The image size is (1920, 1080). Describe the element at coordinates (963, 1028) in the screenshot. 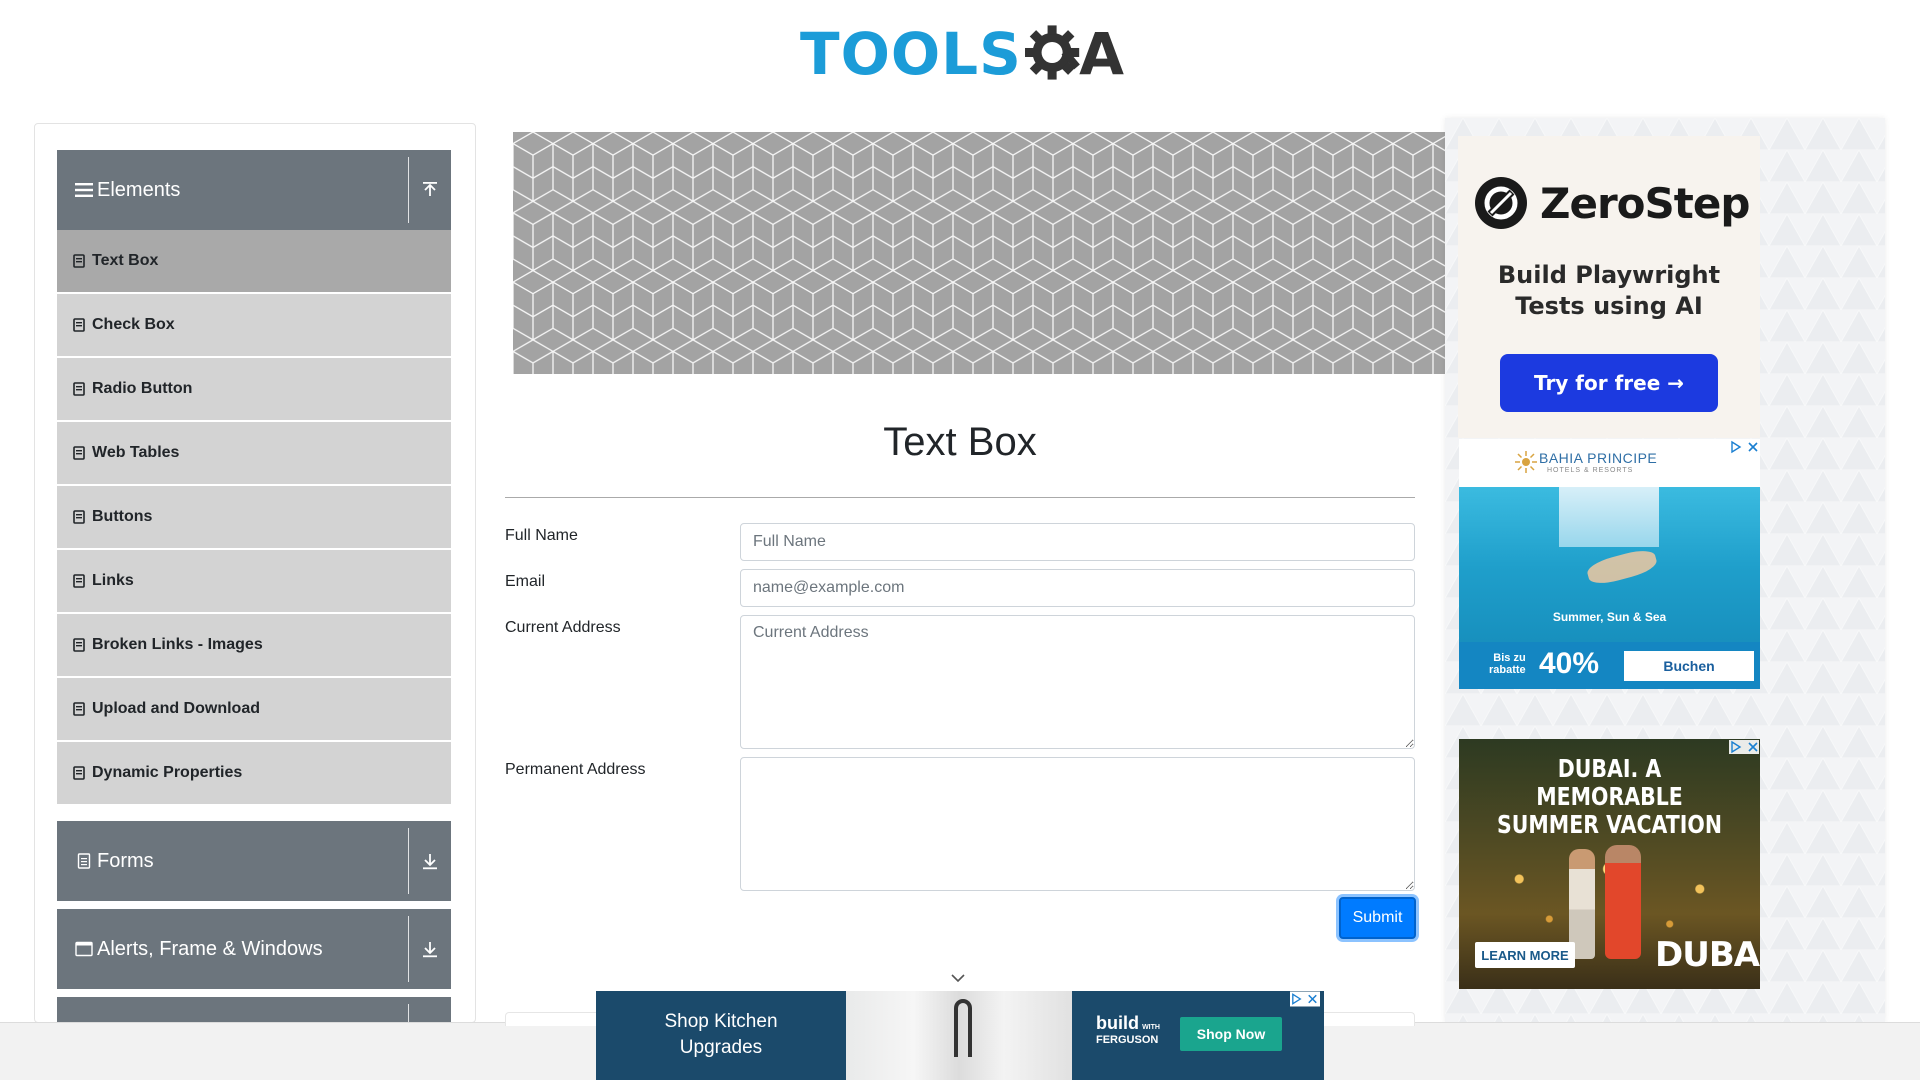

I see `faucet-image` at that location.